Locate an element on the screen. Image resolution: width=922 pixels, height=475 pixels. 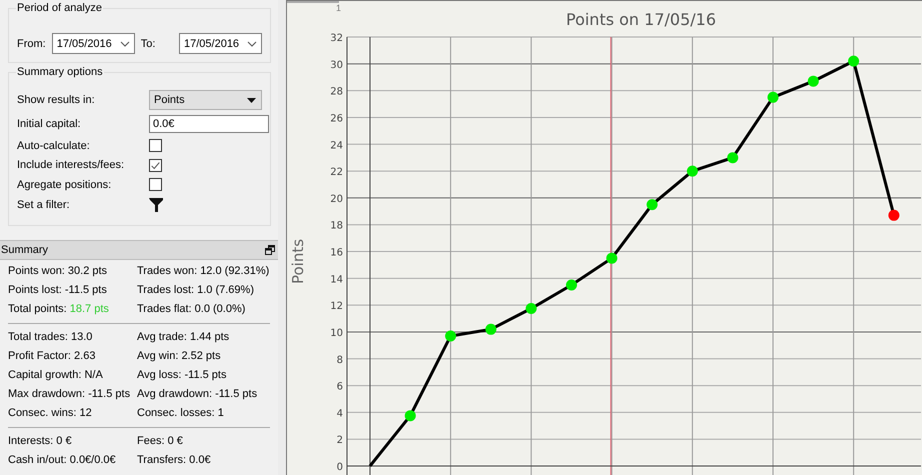
option-label: Set a filter: is located at coordinates (44, 204).